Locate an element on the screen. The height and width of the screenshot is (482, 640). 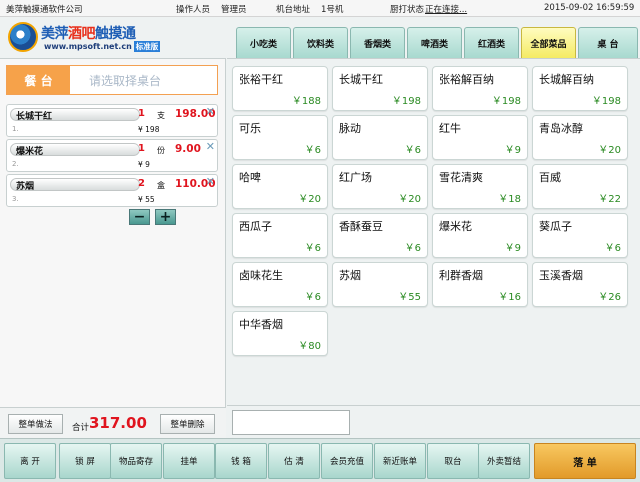
tab-cigarettes: 香烟类 is located at coordinates (377, 43).